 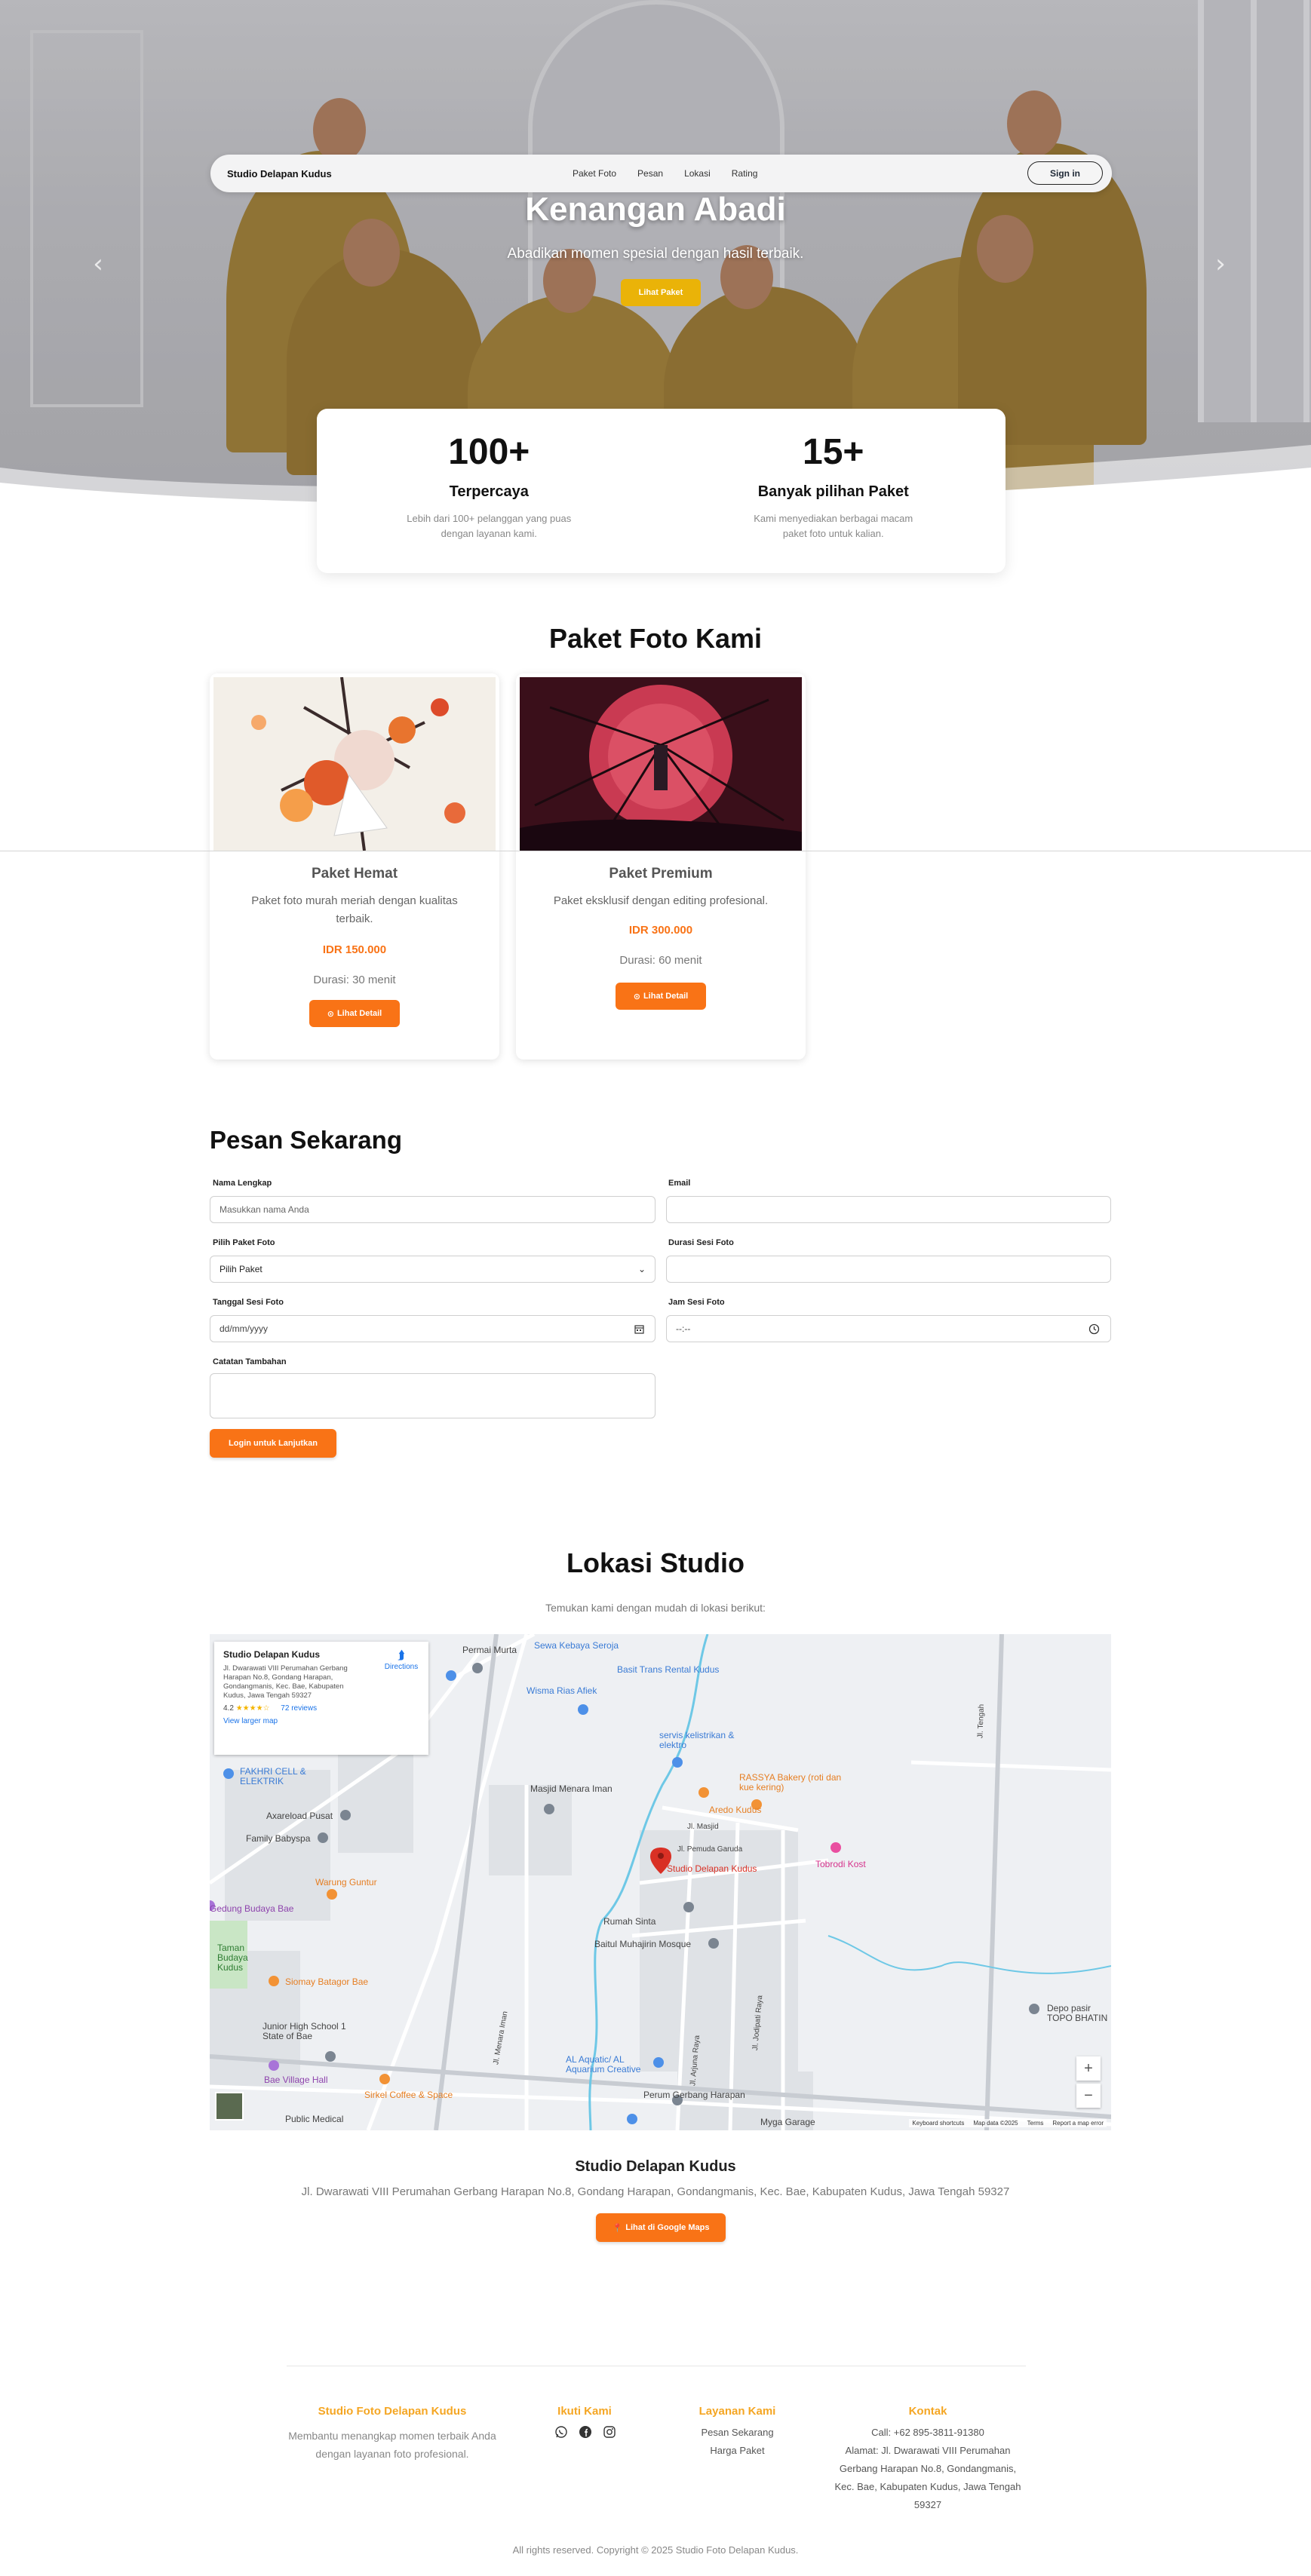 What do you see at coordinates (304, 2031) in the screenshot?
I see `map-place-label: Junior High School 1 State of Bae` at bounding box center [304, 2031].